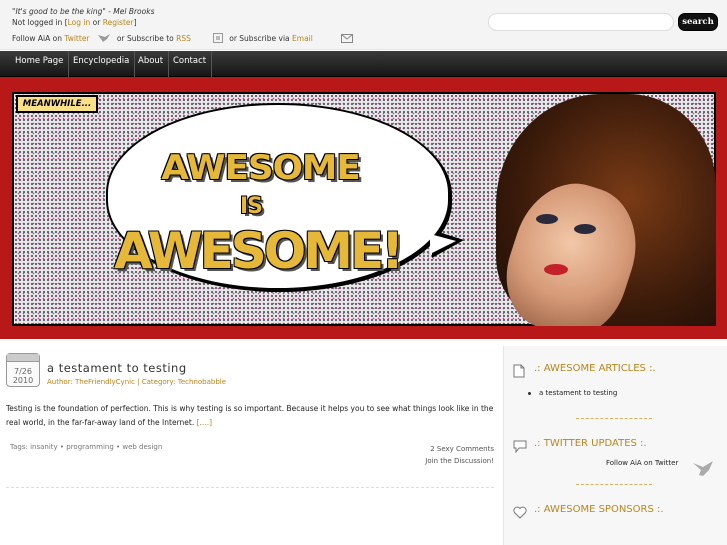 This screenshot has width=727, height=545. I want to click on post-date-day: 7/26, so click(23, 371).